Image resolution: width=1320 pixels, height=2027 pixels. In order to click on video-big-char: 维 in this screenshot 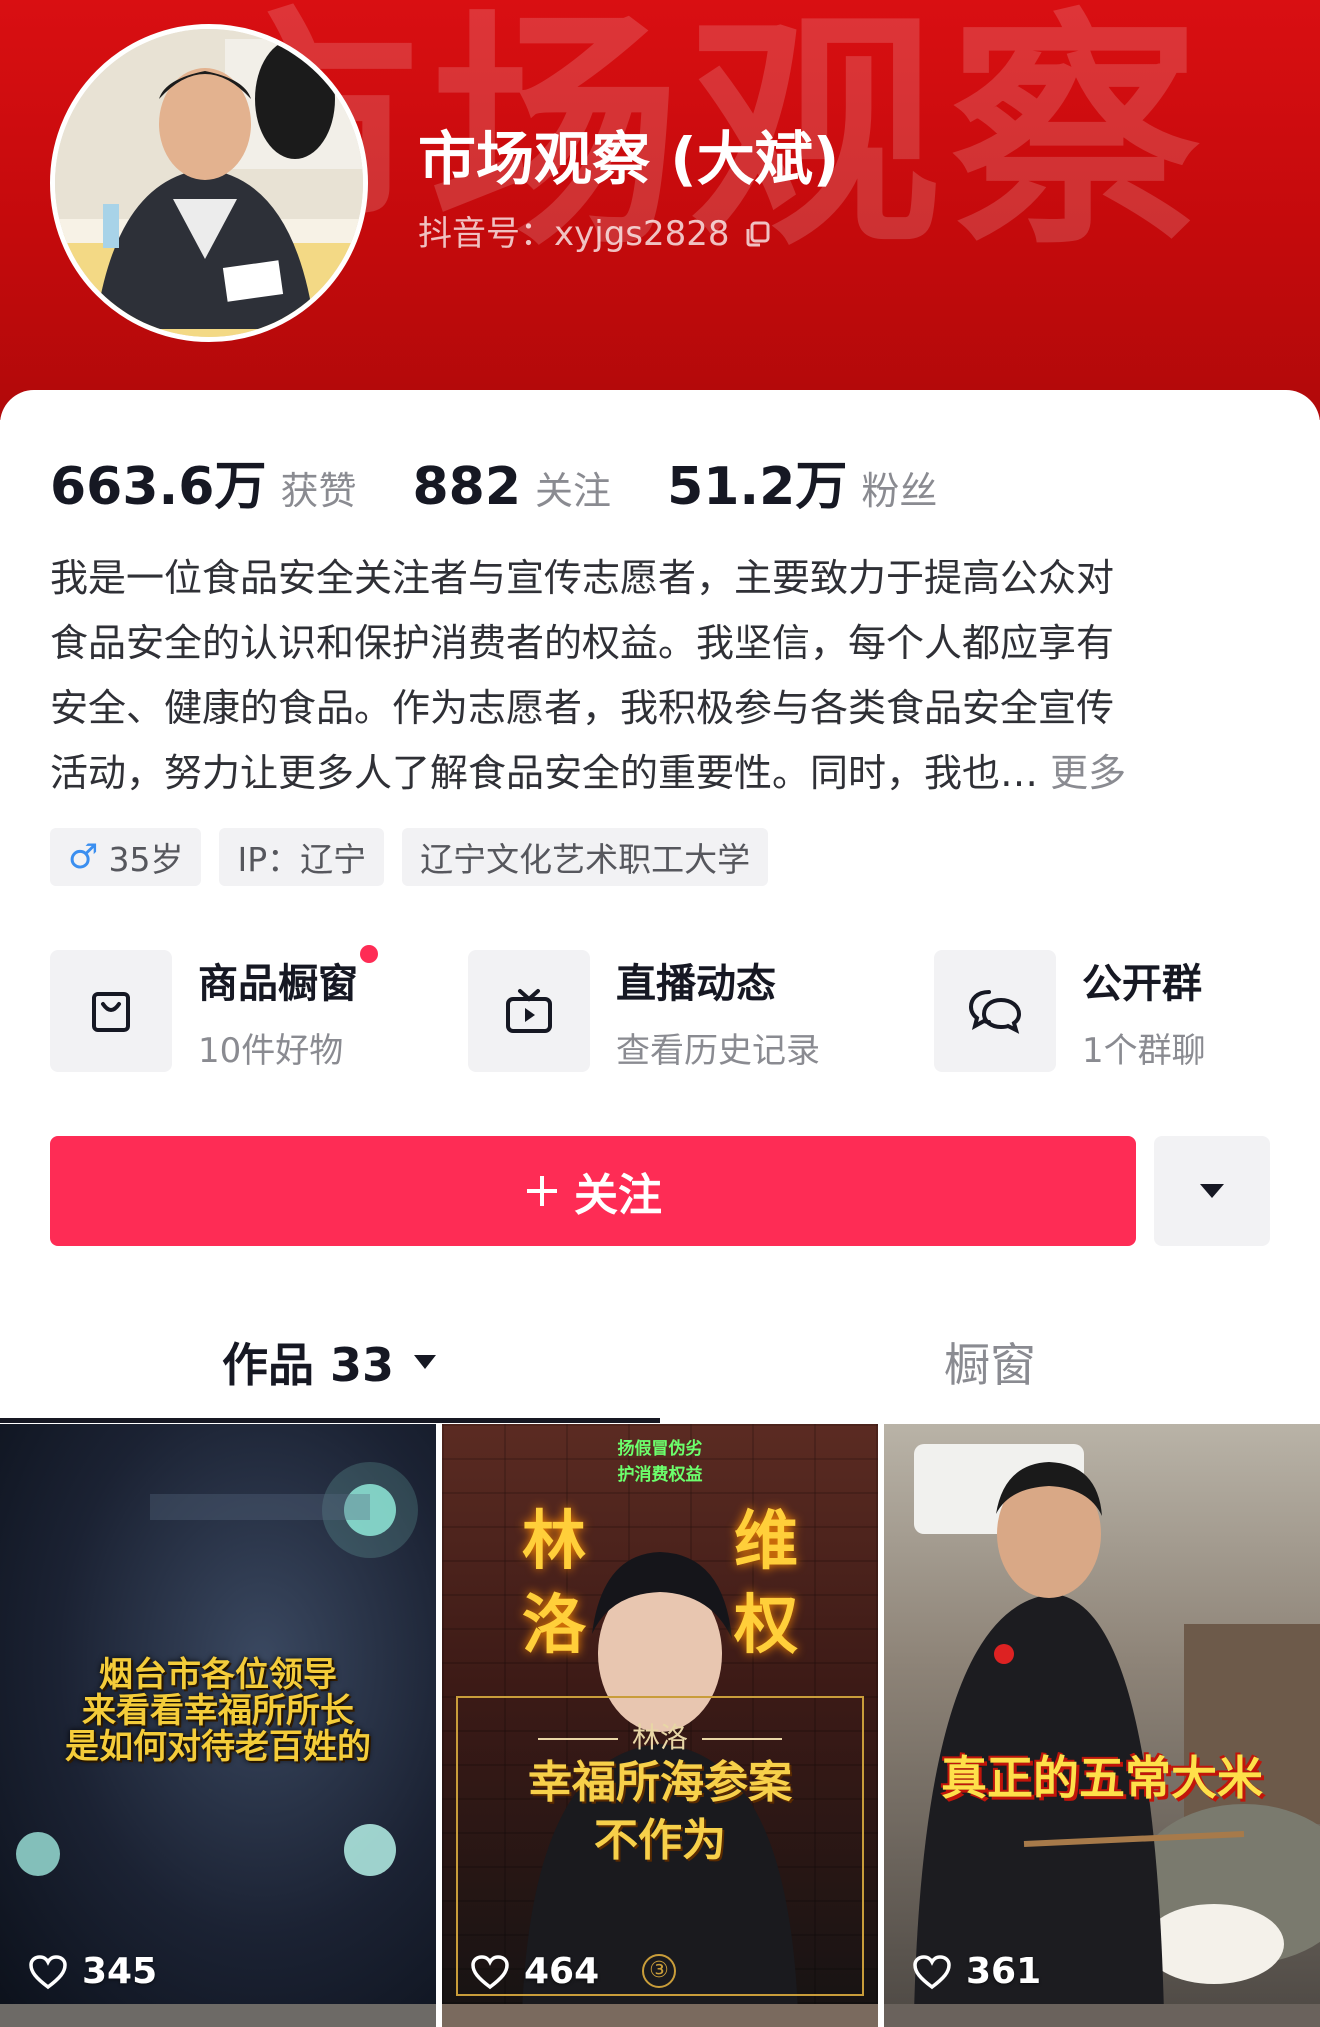, I will do `click(766, 1542)`.